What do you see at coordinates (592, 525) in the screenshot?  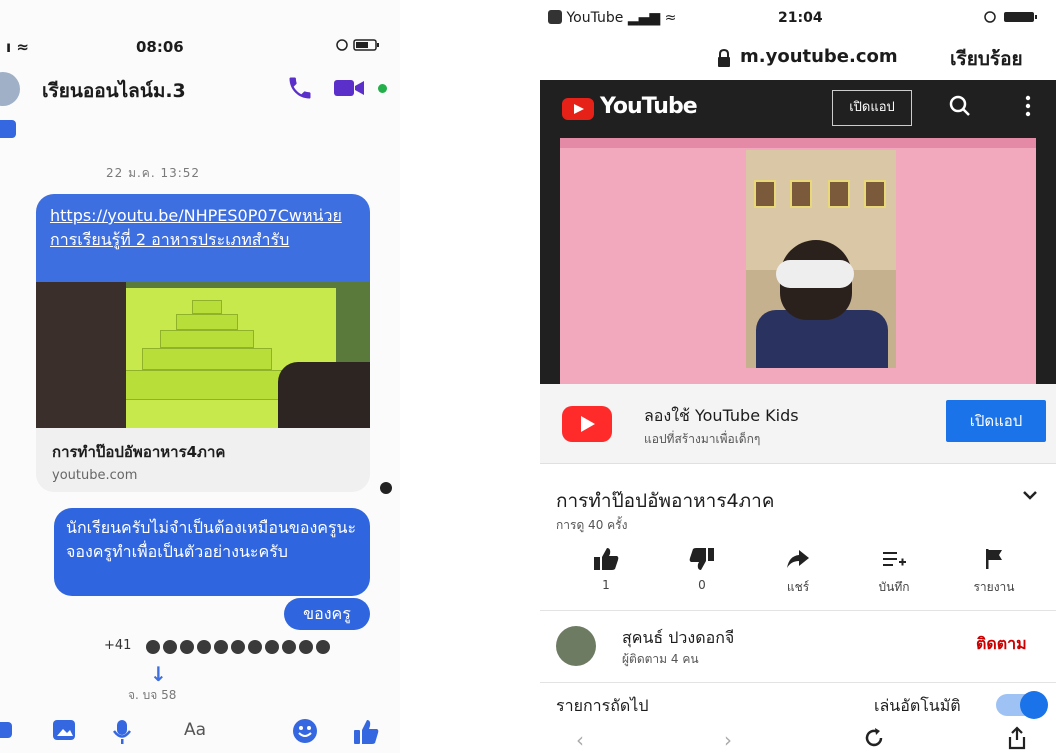 I see `view-count: การดู 40 ครั้ง` at bounding box center [592, 525].